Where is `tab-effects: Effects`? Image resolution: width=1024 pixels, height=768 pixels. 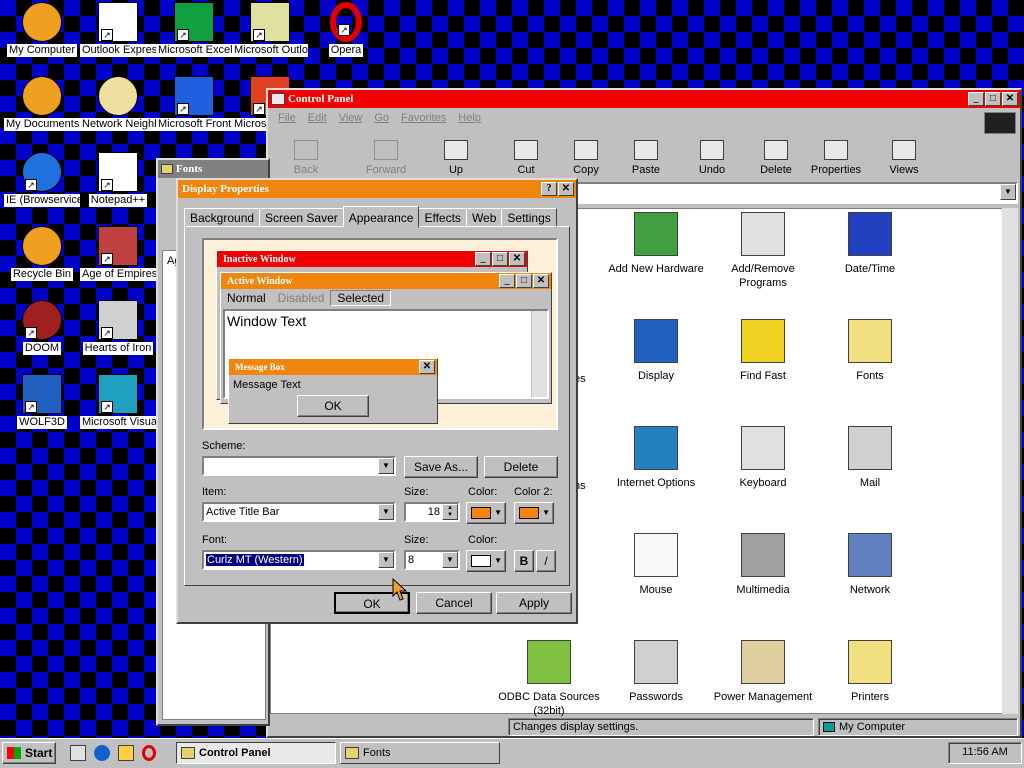 tab-effects: Effects is located at coordinates (442, 218).